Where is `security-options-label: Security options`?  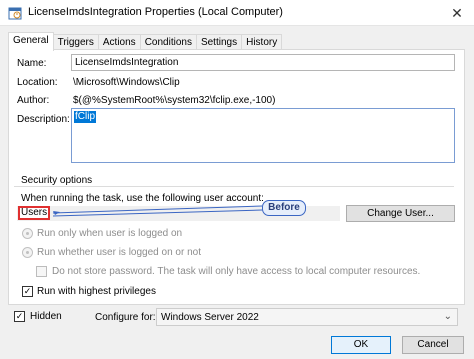
security-options-label: Security options is located at coordinates (57, 180).